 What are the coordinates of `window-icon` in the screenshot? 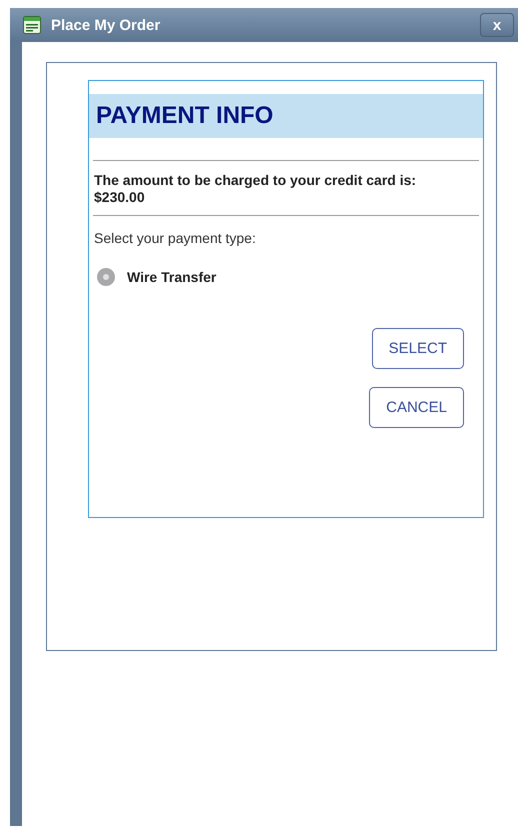 It's located at (32, 25).